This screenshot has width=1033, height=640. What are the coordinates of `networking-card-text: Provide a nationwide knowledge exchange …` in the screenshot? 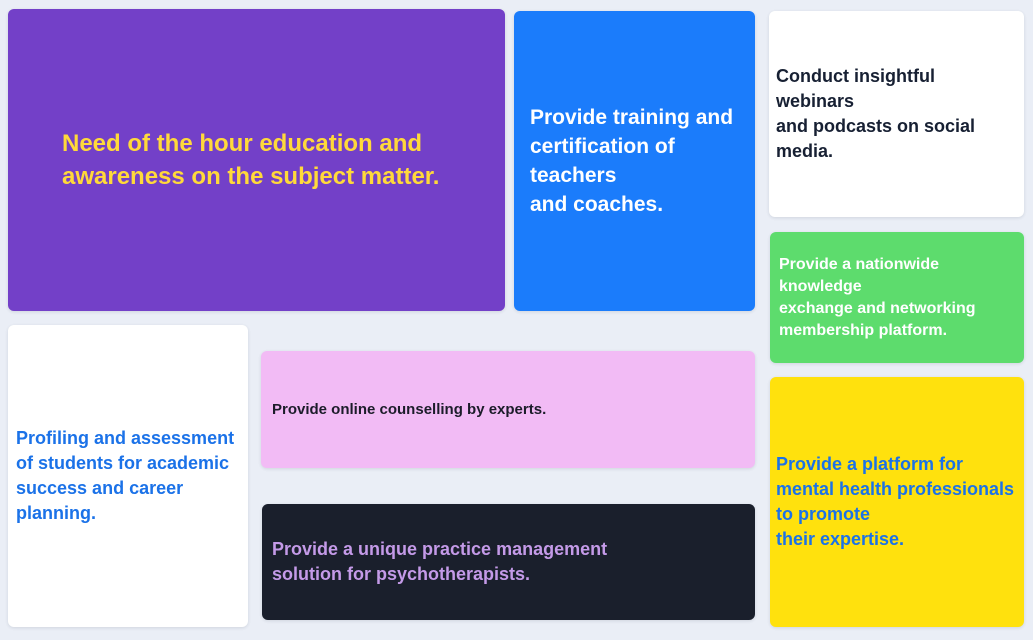 It's located at (877, 297).